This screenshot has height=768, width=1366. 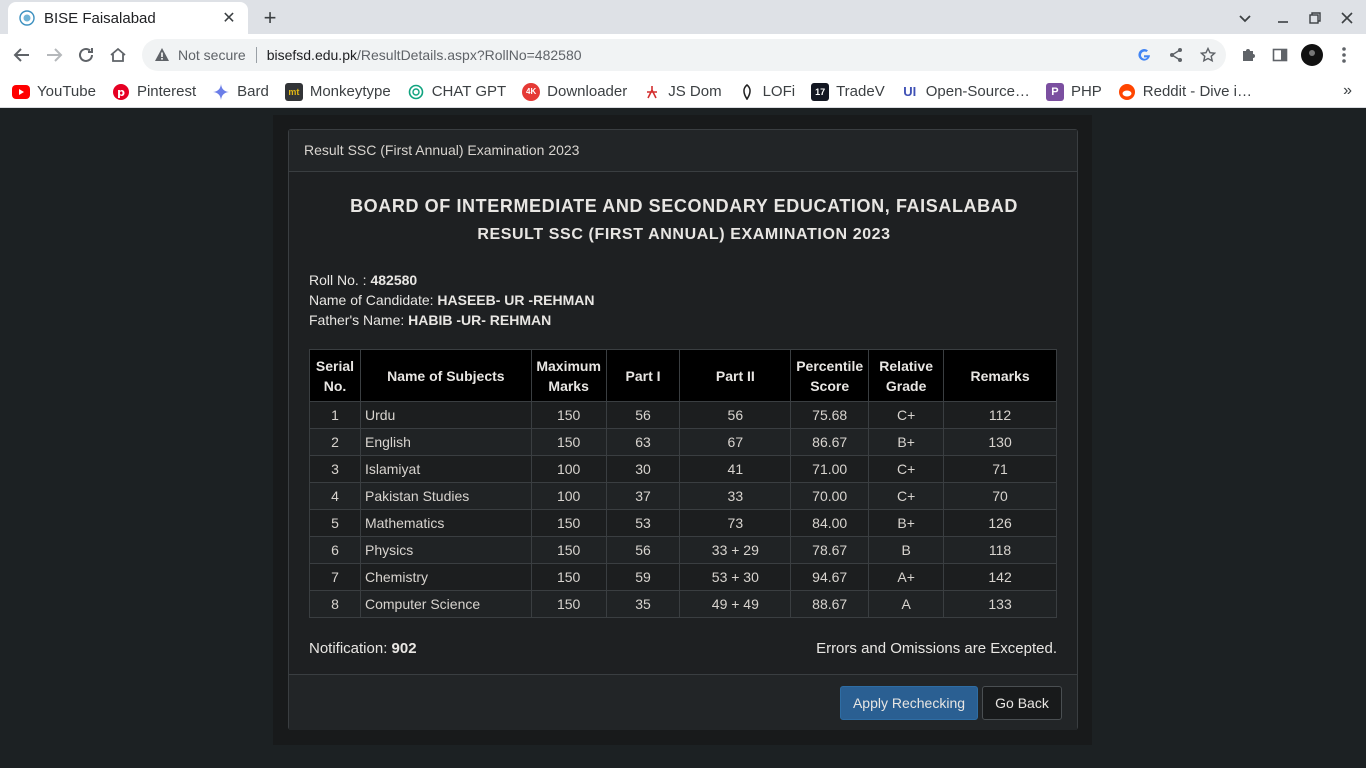 I want to click on php-icon: P, so click(x=1054, y=91).